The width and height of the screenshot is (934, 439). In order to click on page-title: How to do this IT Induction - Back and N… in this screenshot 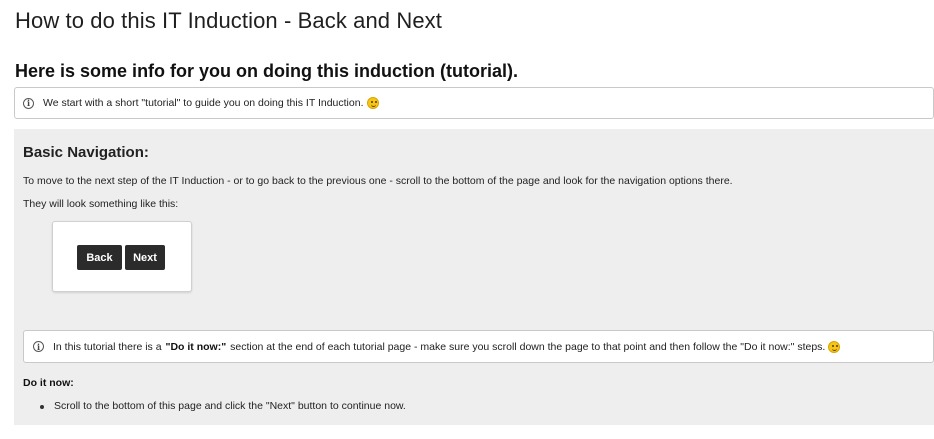, I will do `click(228, 20)`.